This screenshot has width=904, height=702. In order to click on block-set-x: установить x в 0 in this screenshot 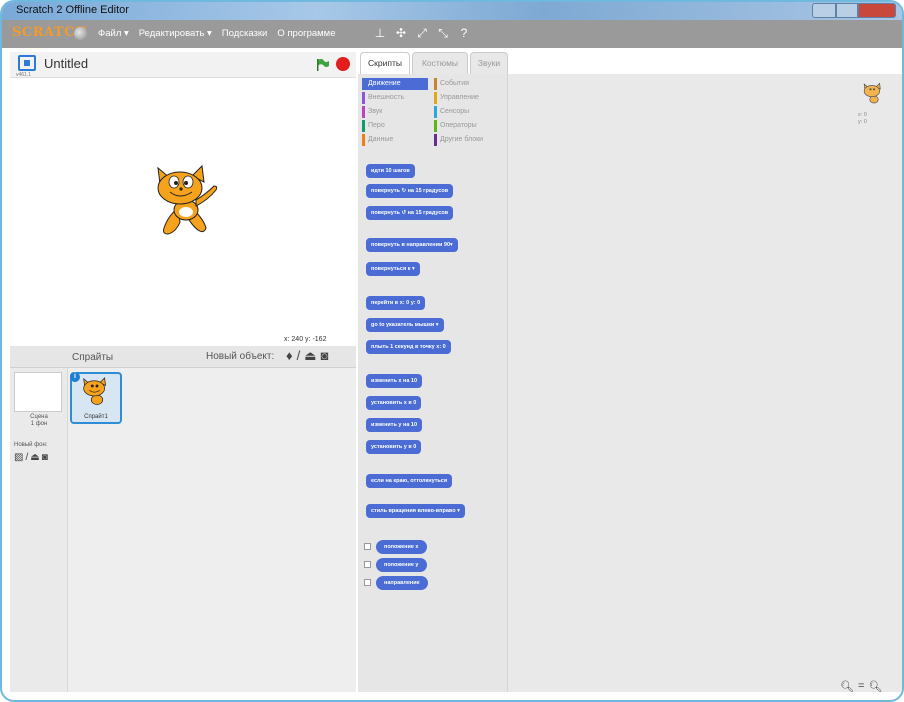, I will do `click(394, 403)`.